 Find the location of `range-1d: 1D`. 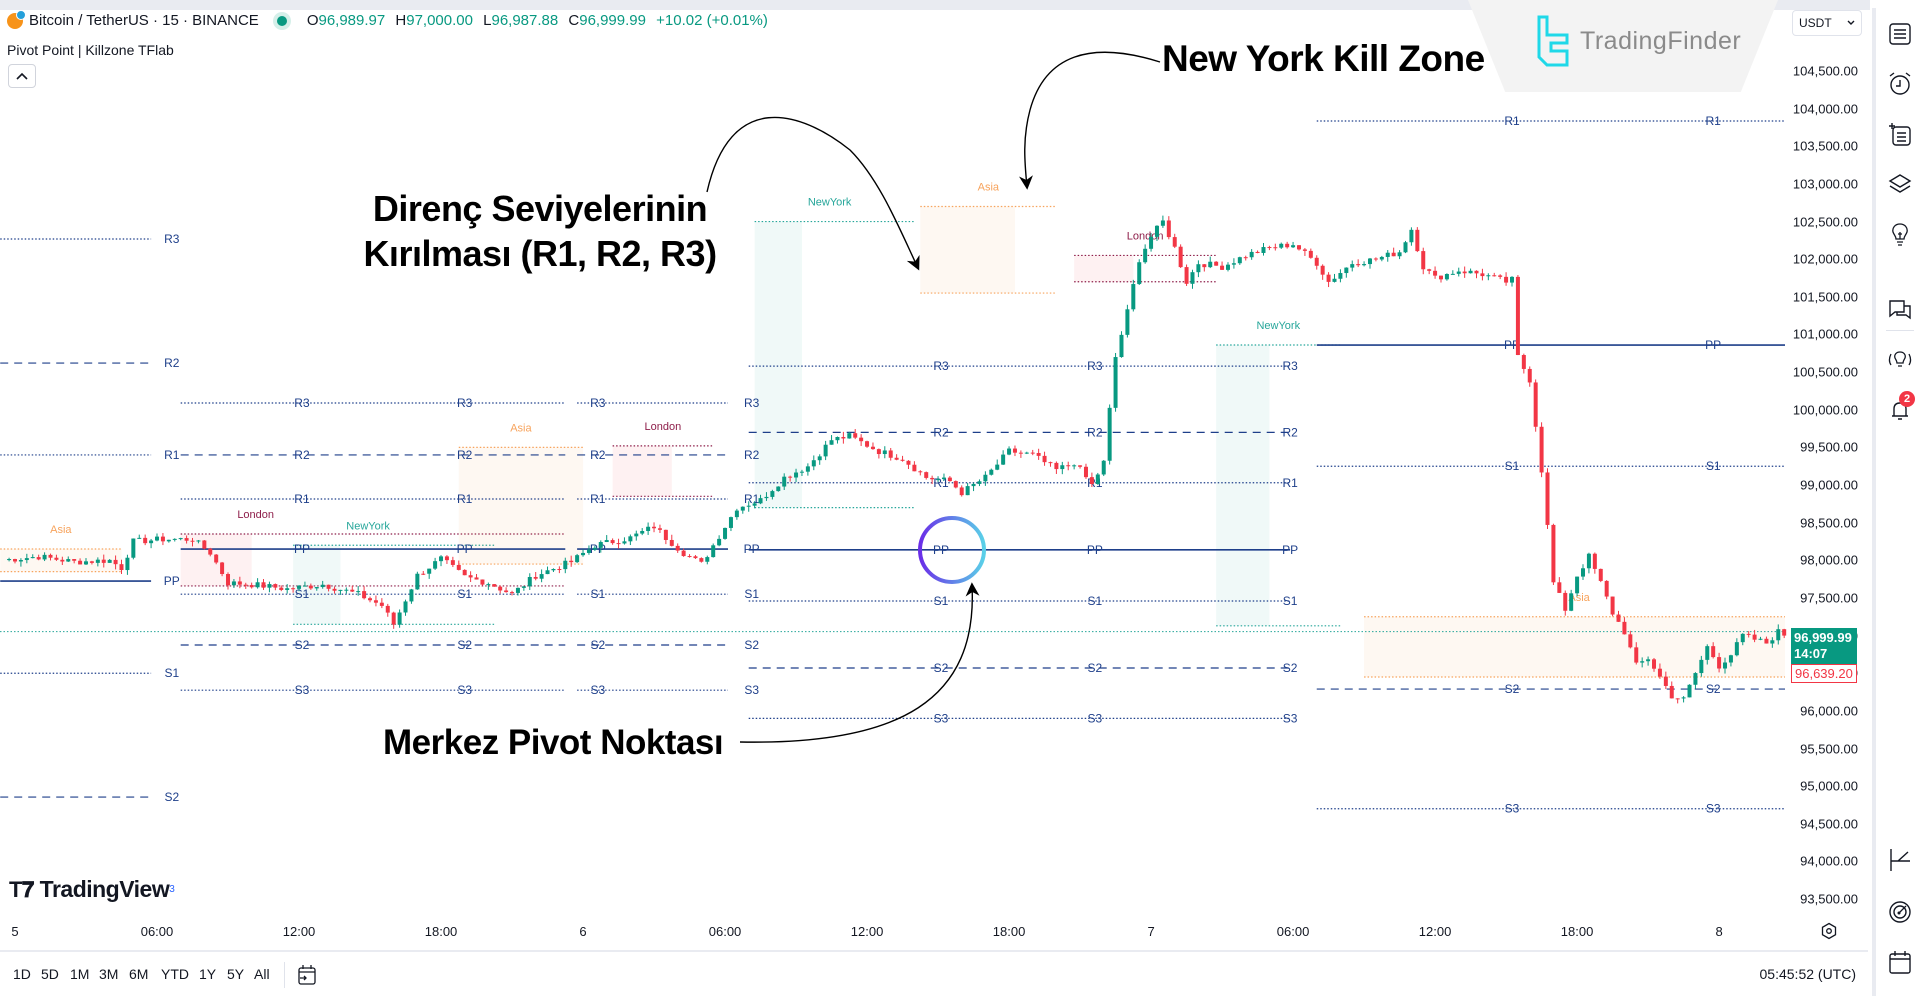

range-1d: 1D is located at coordinates (22, 974).